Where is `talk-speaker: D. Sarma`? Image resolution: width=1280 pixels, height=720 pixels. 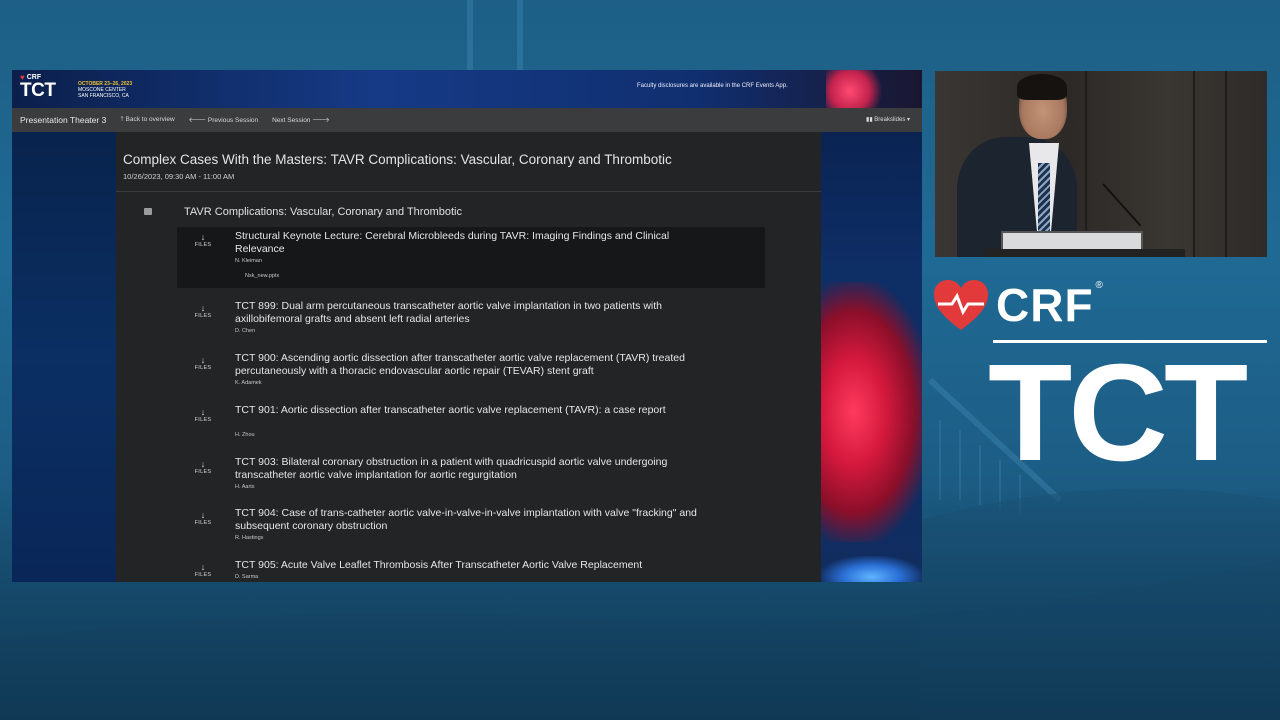 talk-speaker: D. Sarma is located at coordinates (247, 577).